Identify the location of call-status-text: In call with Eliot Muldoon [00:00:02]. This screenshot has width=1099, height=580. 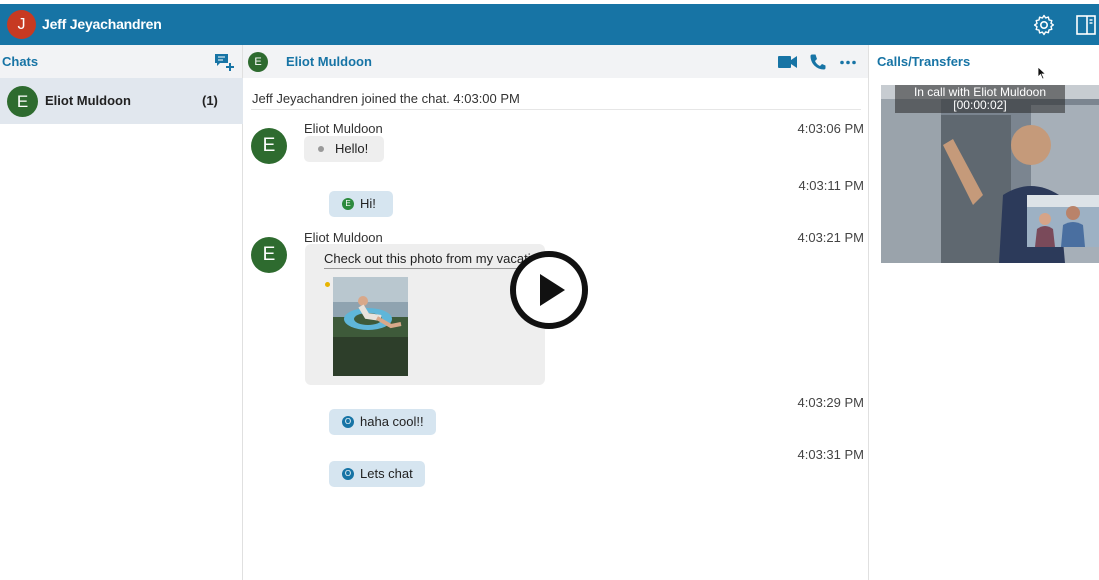
(980, 99).